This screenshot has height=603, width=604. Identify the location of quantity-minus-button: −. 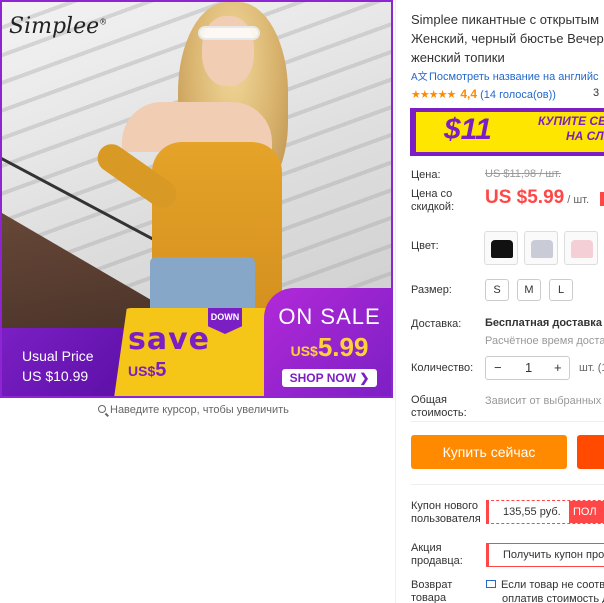
(498, 367).